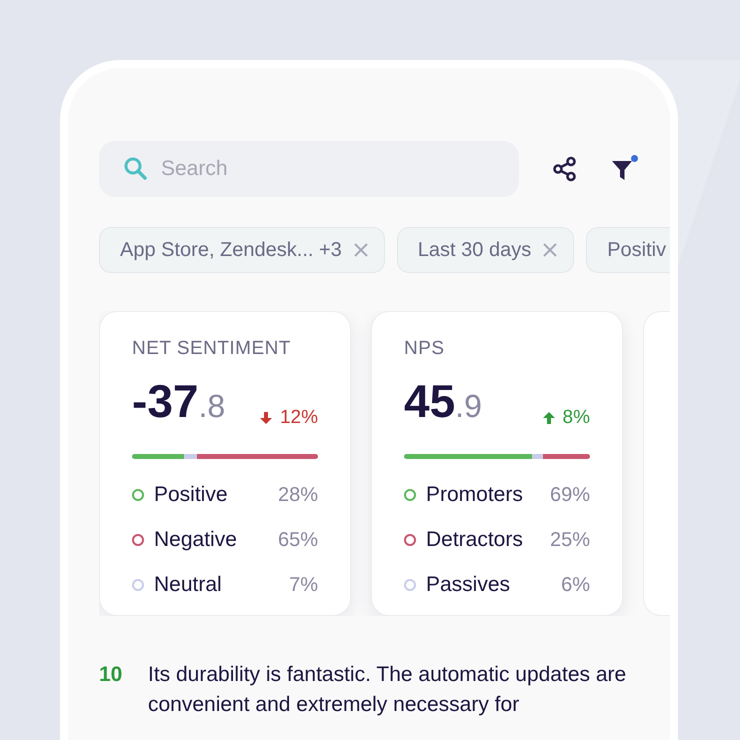 Image resolution: width=740 pixels, height=740 pixels. Describe the element at coordinates (298, 495) in the screenshot. I see `legend-value: 28%` at that location.